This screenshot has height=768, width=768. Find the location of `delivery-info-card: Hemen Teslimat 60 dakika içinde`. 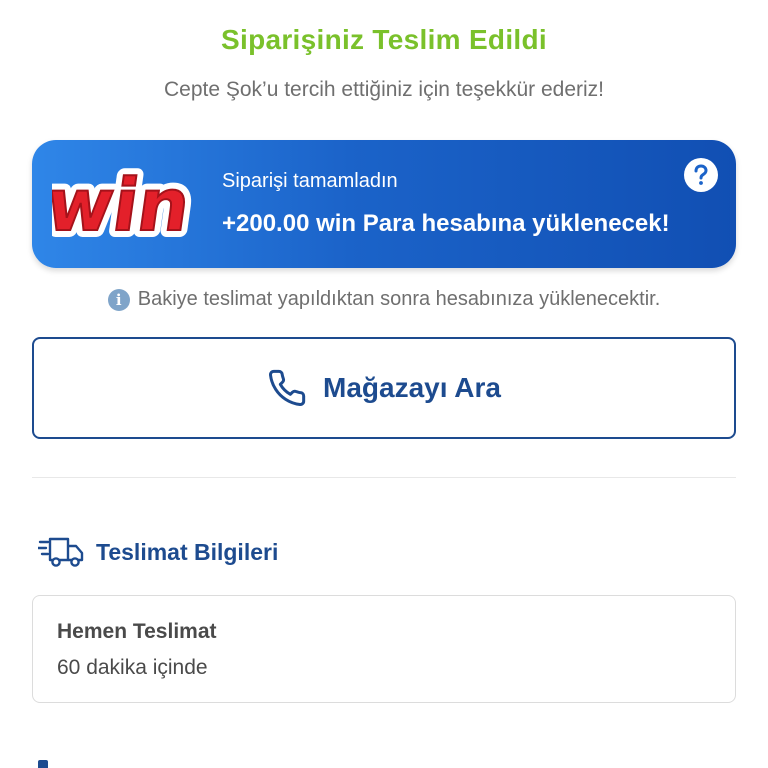

delivery-info-card: Hemen Teslimat 60 dakika içinde is located at coordinates (384, 649).